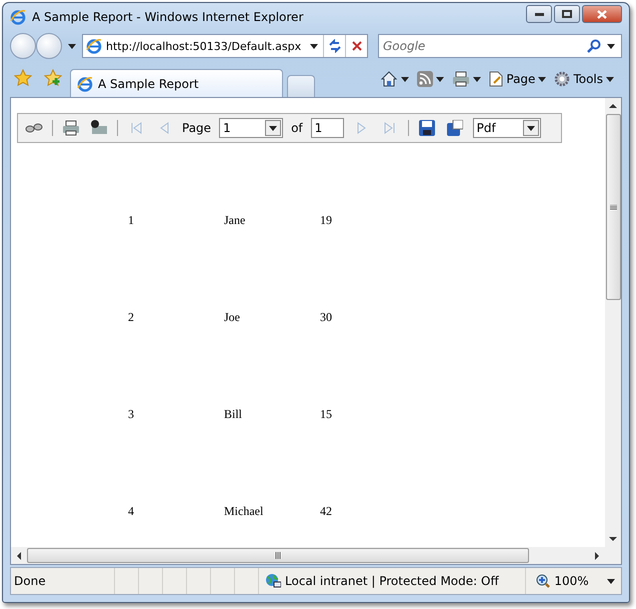 Image resolution: width=636 pixels, height=609 pixels. Describe the element at coordinates (49, 46) in the screenshot. I see `forward-button` at that location.